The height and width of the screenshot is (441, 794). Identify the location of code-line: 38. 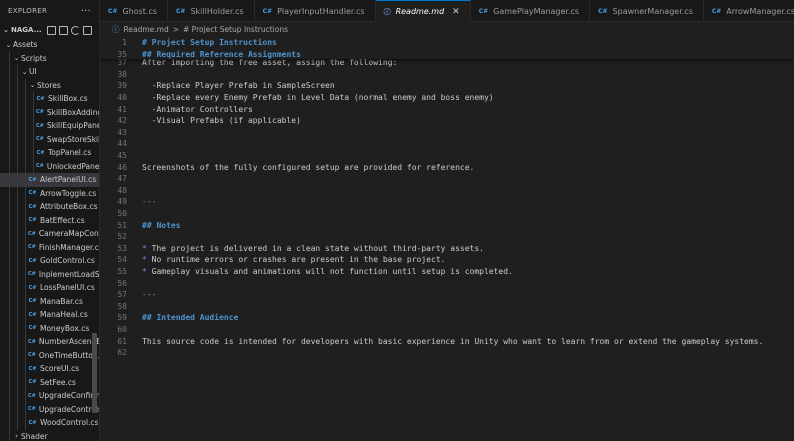
(447, 75).